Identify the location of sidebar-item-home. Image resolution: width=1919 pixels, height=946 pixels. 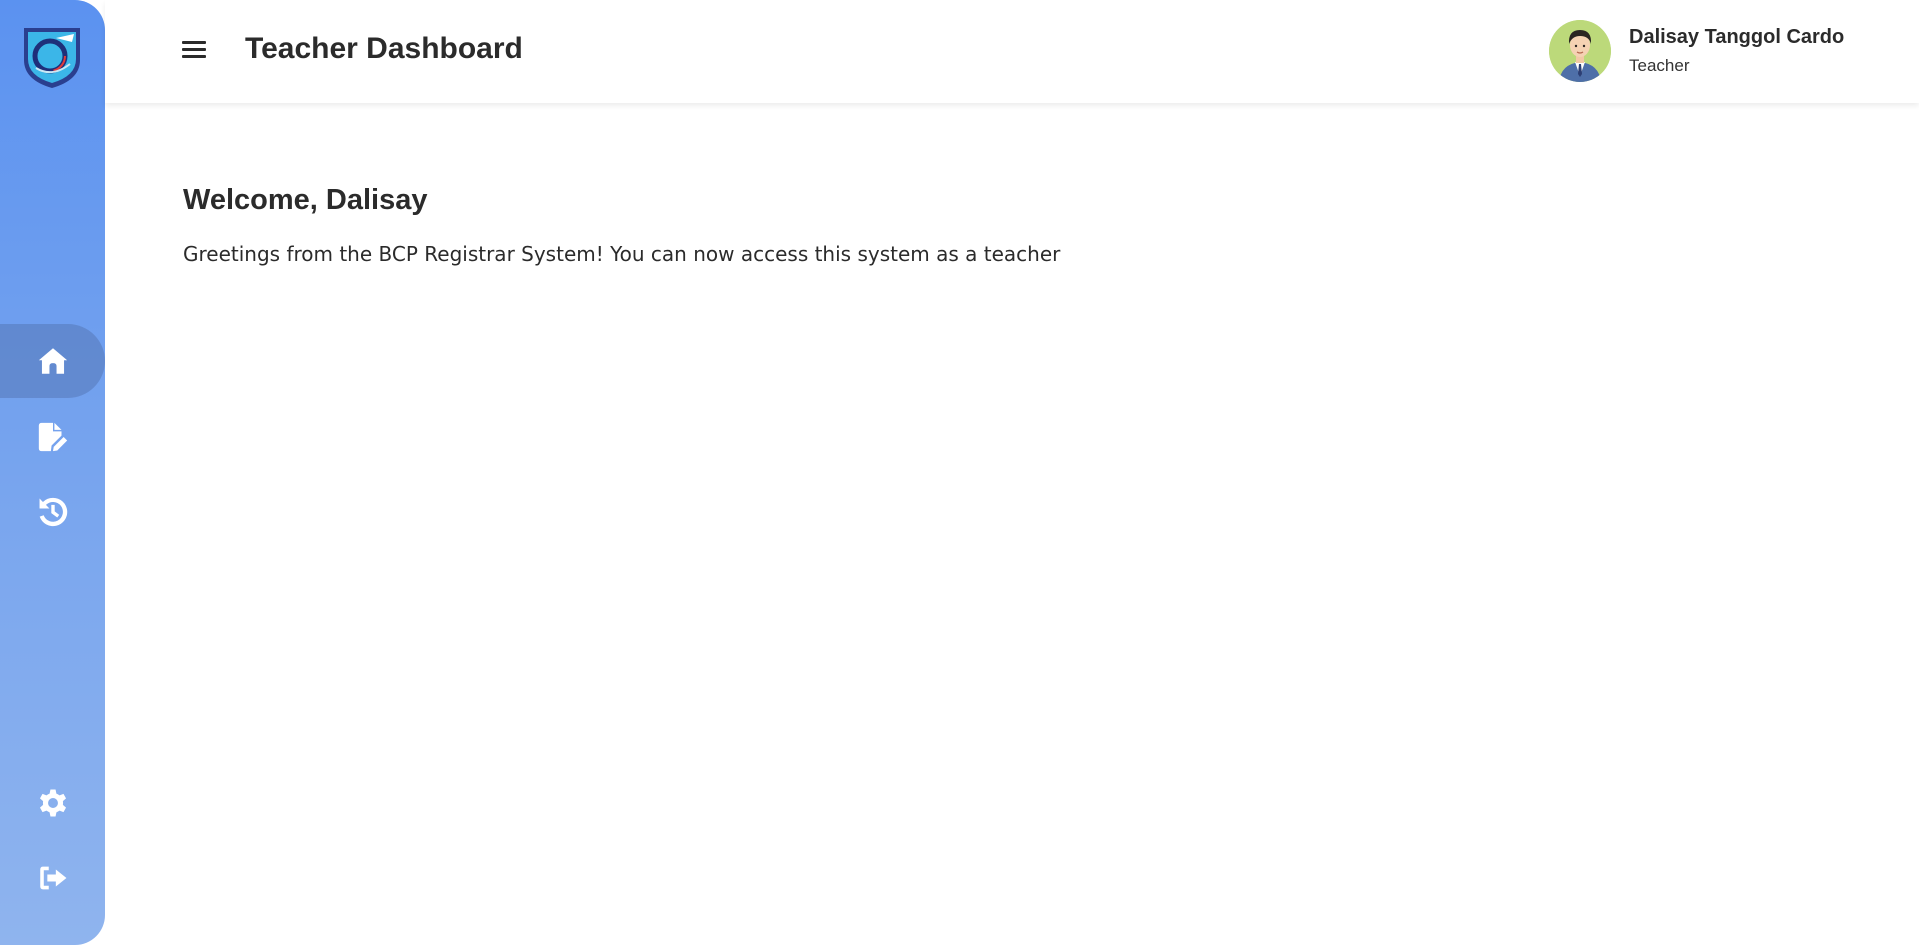
(52, 361).